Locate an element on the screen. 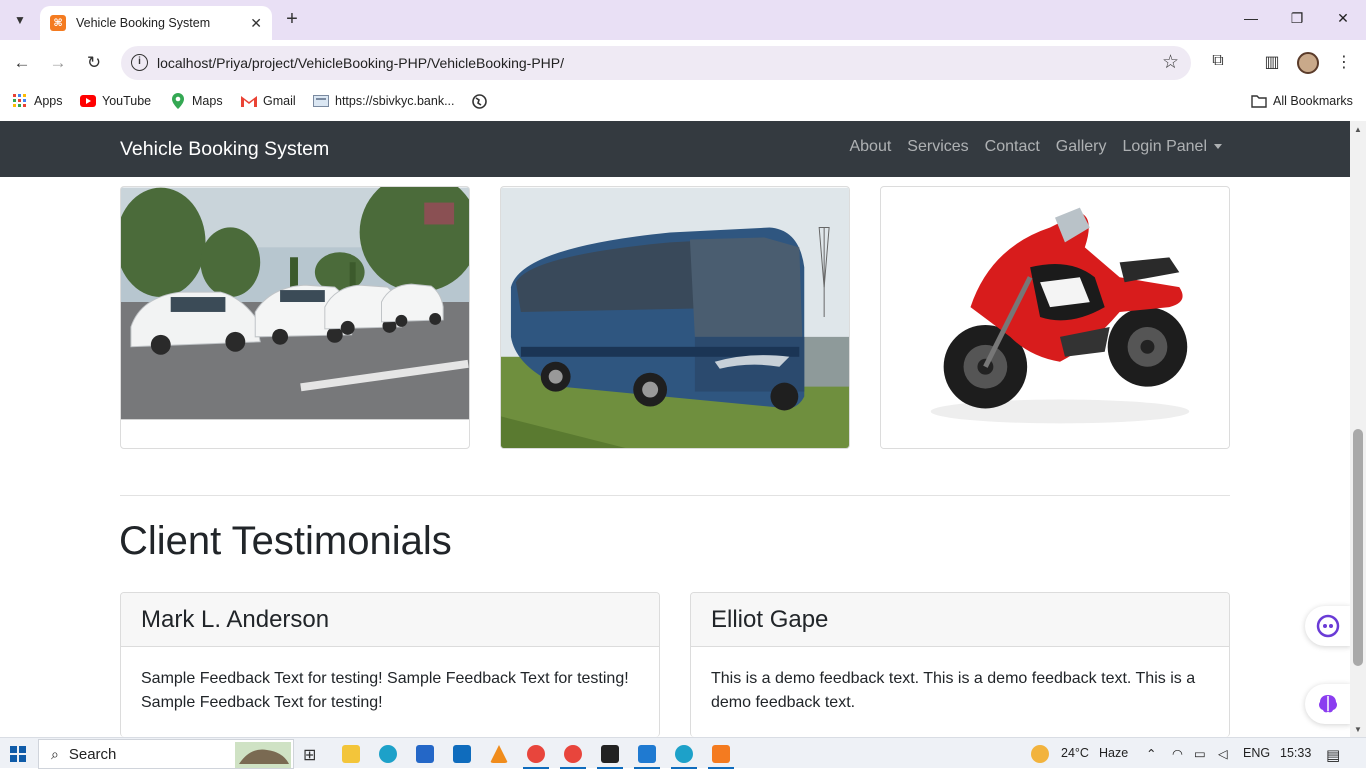 The height and width of the screenshot is (769, 1366). chat-assistant-button is located at coordinates (1327, 626).